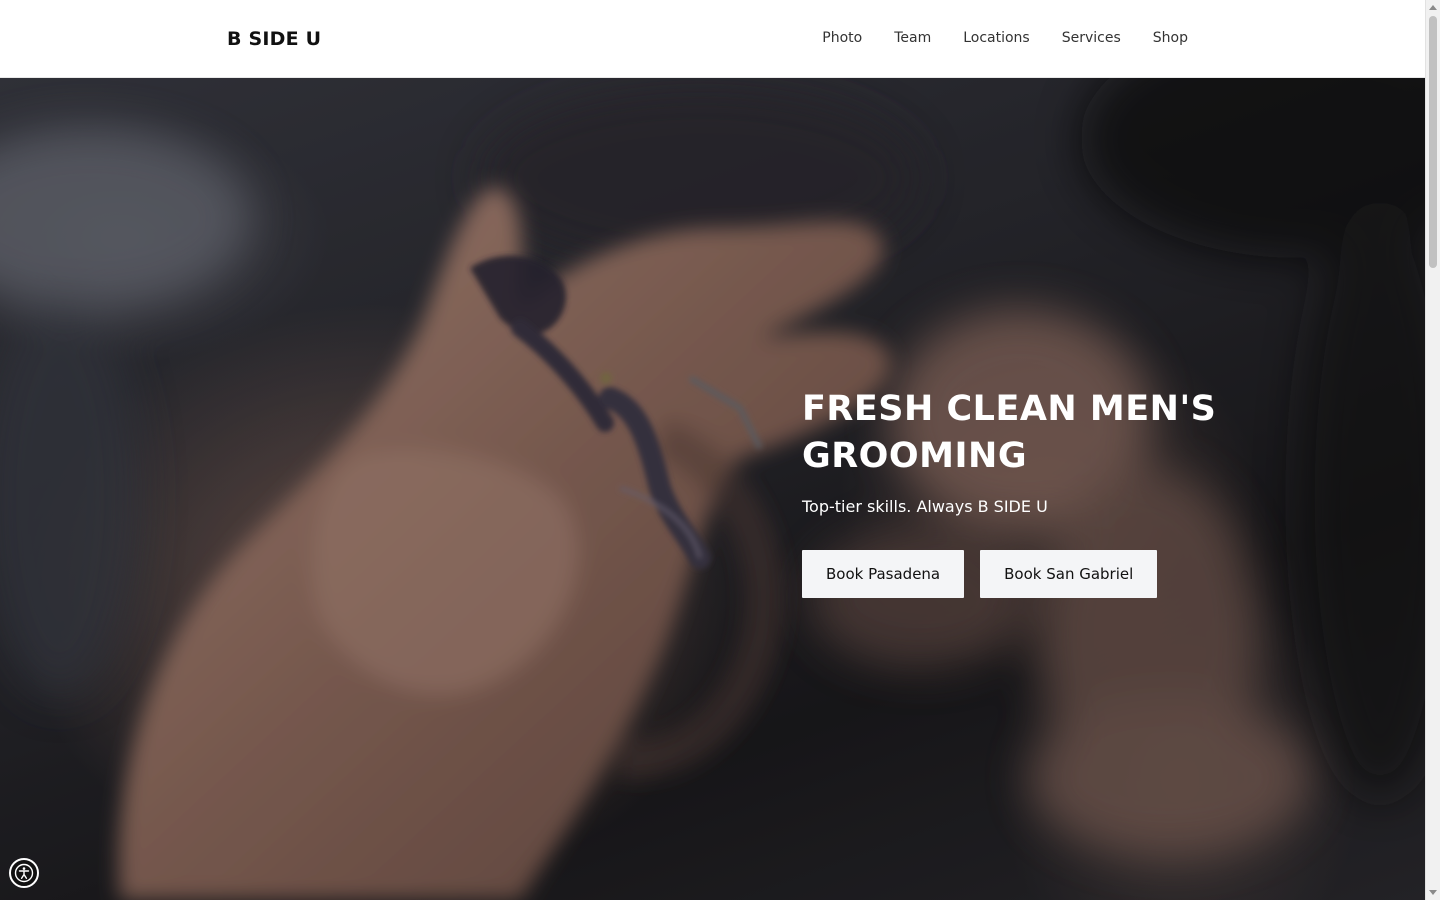  I want to click on book-san-gabriel-button: Book San Gabriel, so click(1069, 574).